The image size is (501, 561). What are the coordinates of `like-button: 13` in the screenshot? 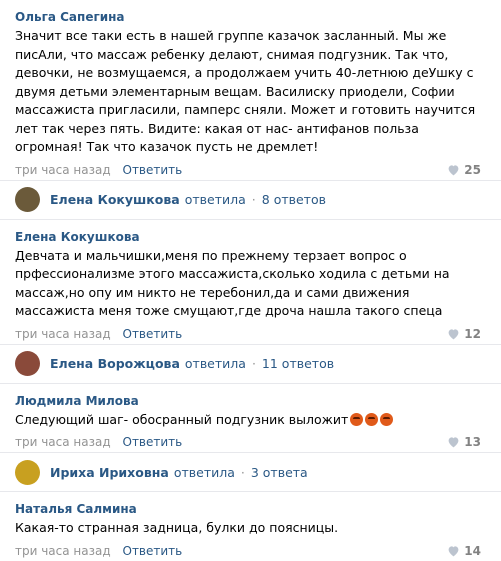 It's located at (464, 442).